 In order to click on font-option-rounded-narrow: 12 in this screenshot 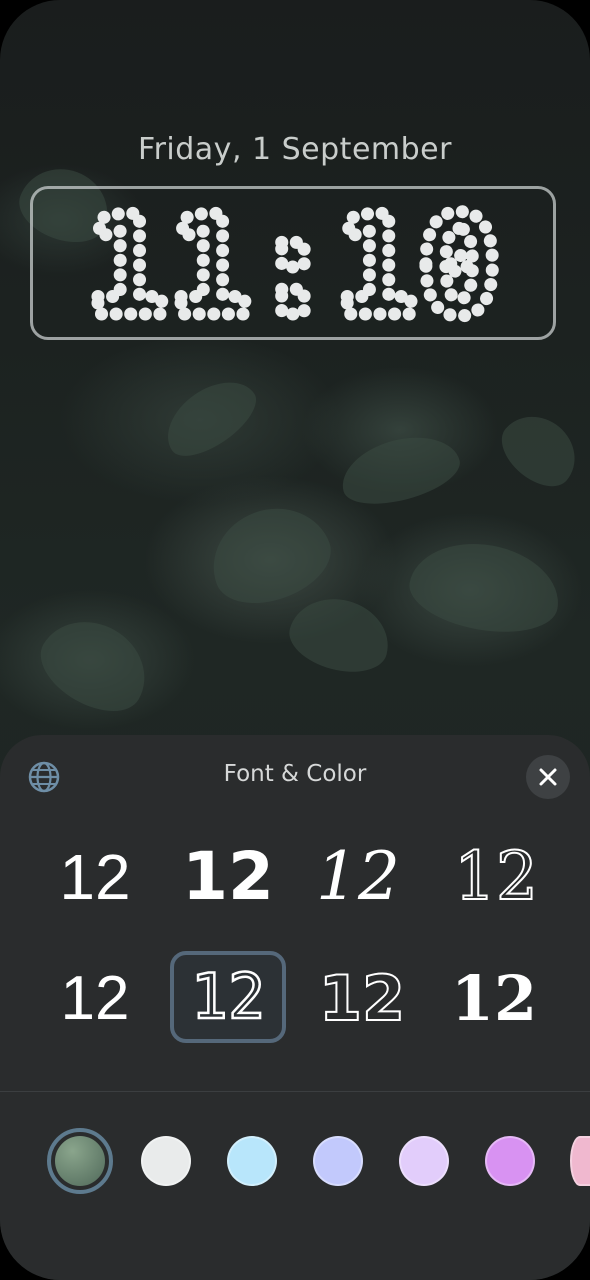, I will do `click(95, 999)`.